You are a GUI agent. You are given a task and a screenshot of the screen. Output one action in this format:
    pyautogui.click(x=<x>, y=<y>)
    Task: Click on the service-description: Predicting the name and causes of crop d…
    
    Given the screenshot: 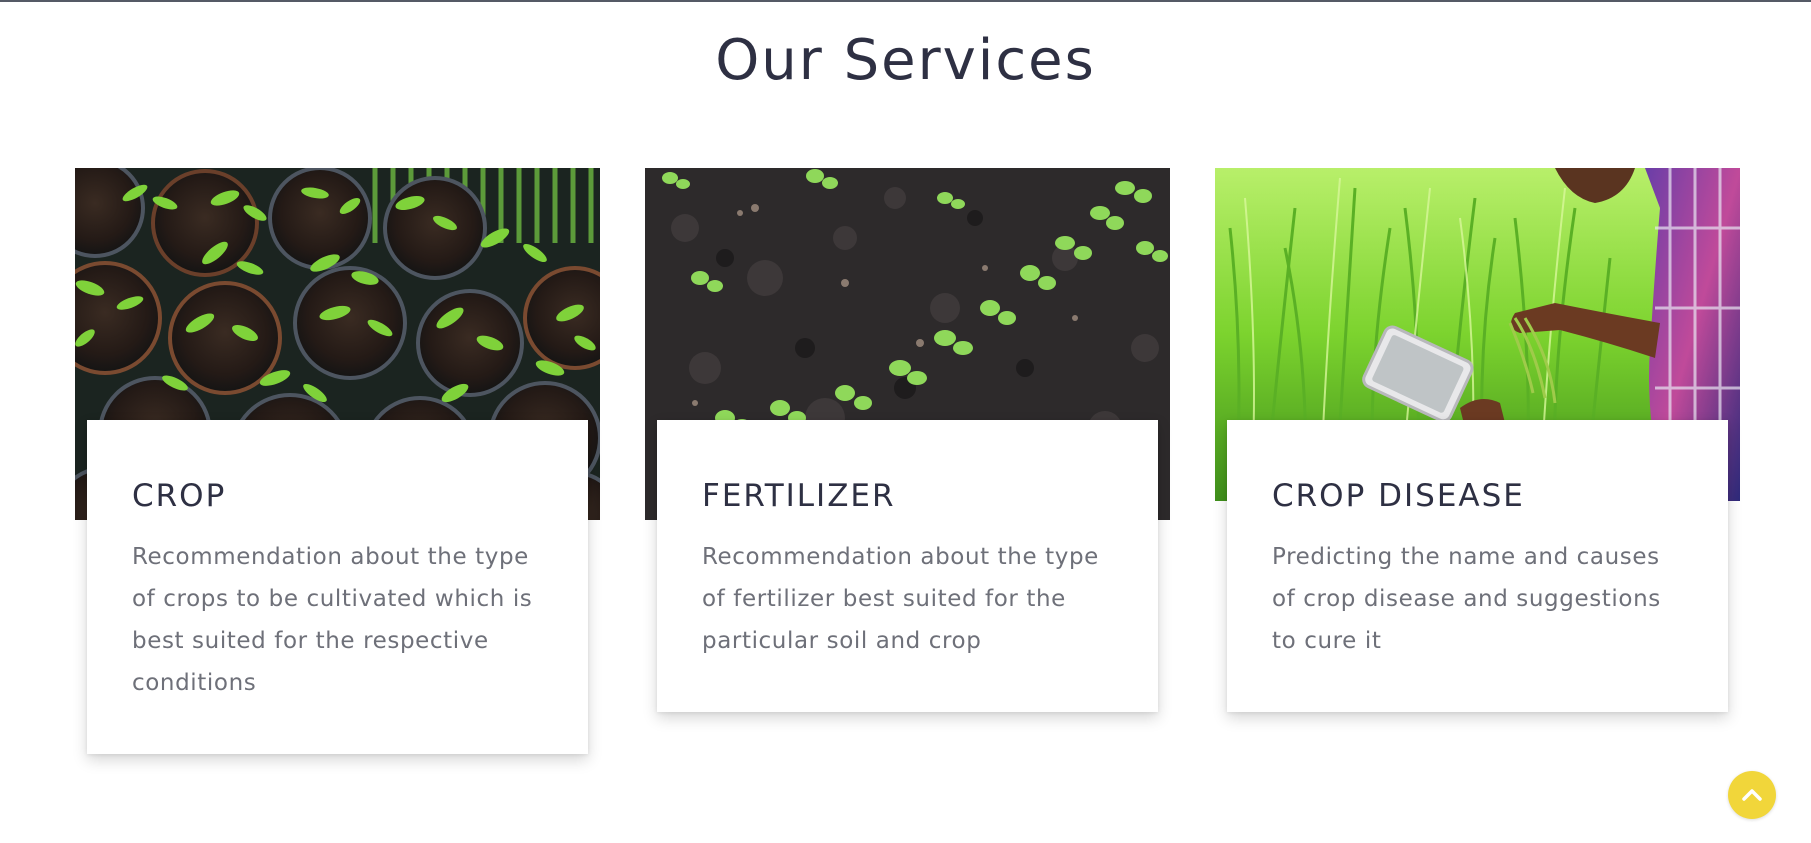 What is the action you would take?
    pyautogui.click(x=1466, y=599)
    